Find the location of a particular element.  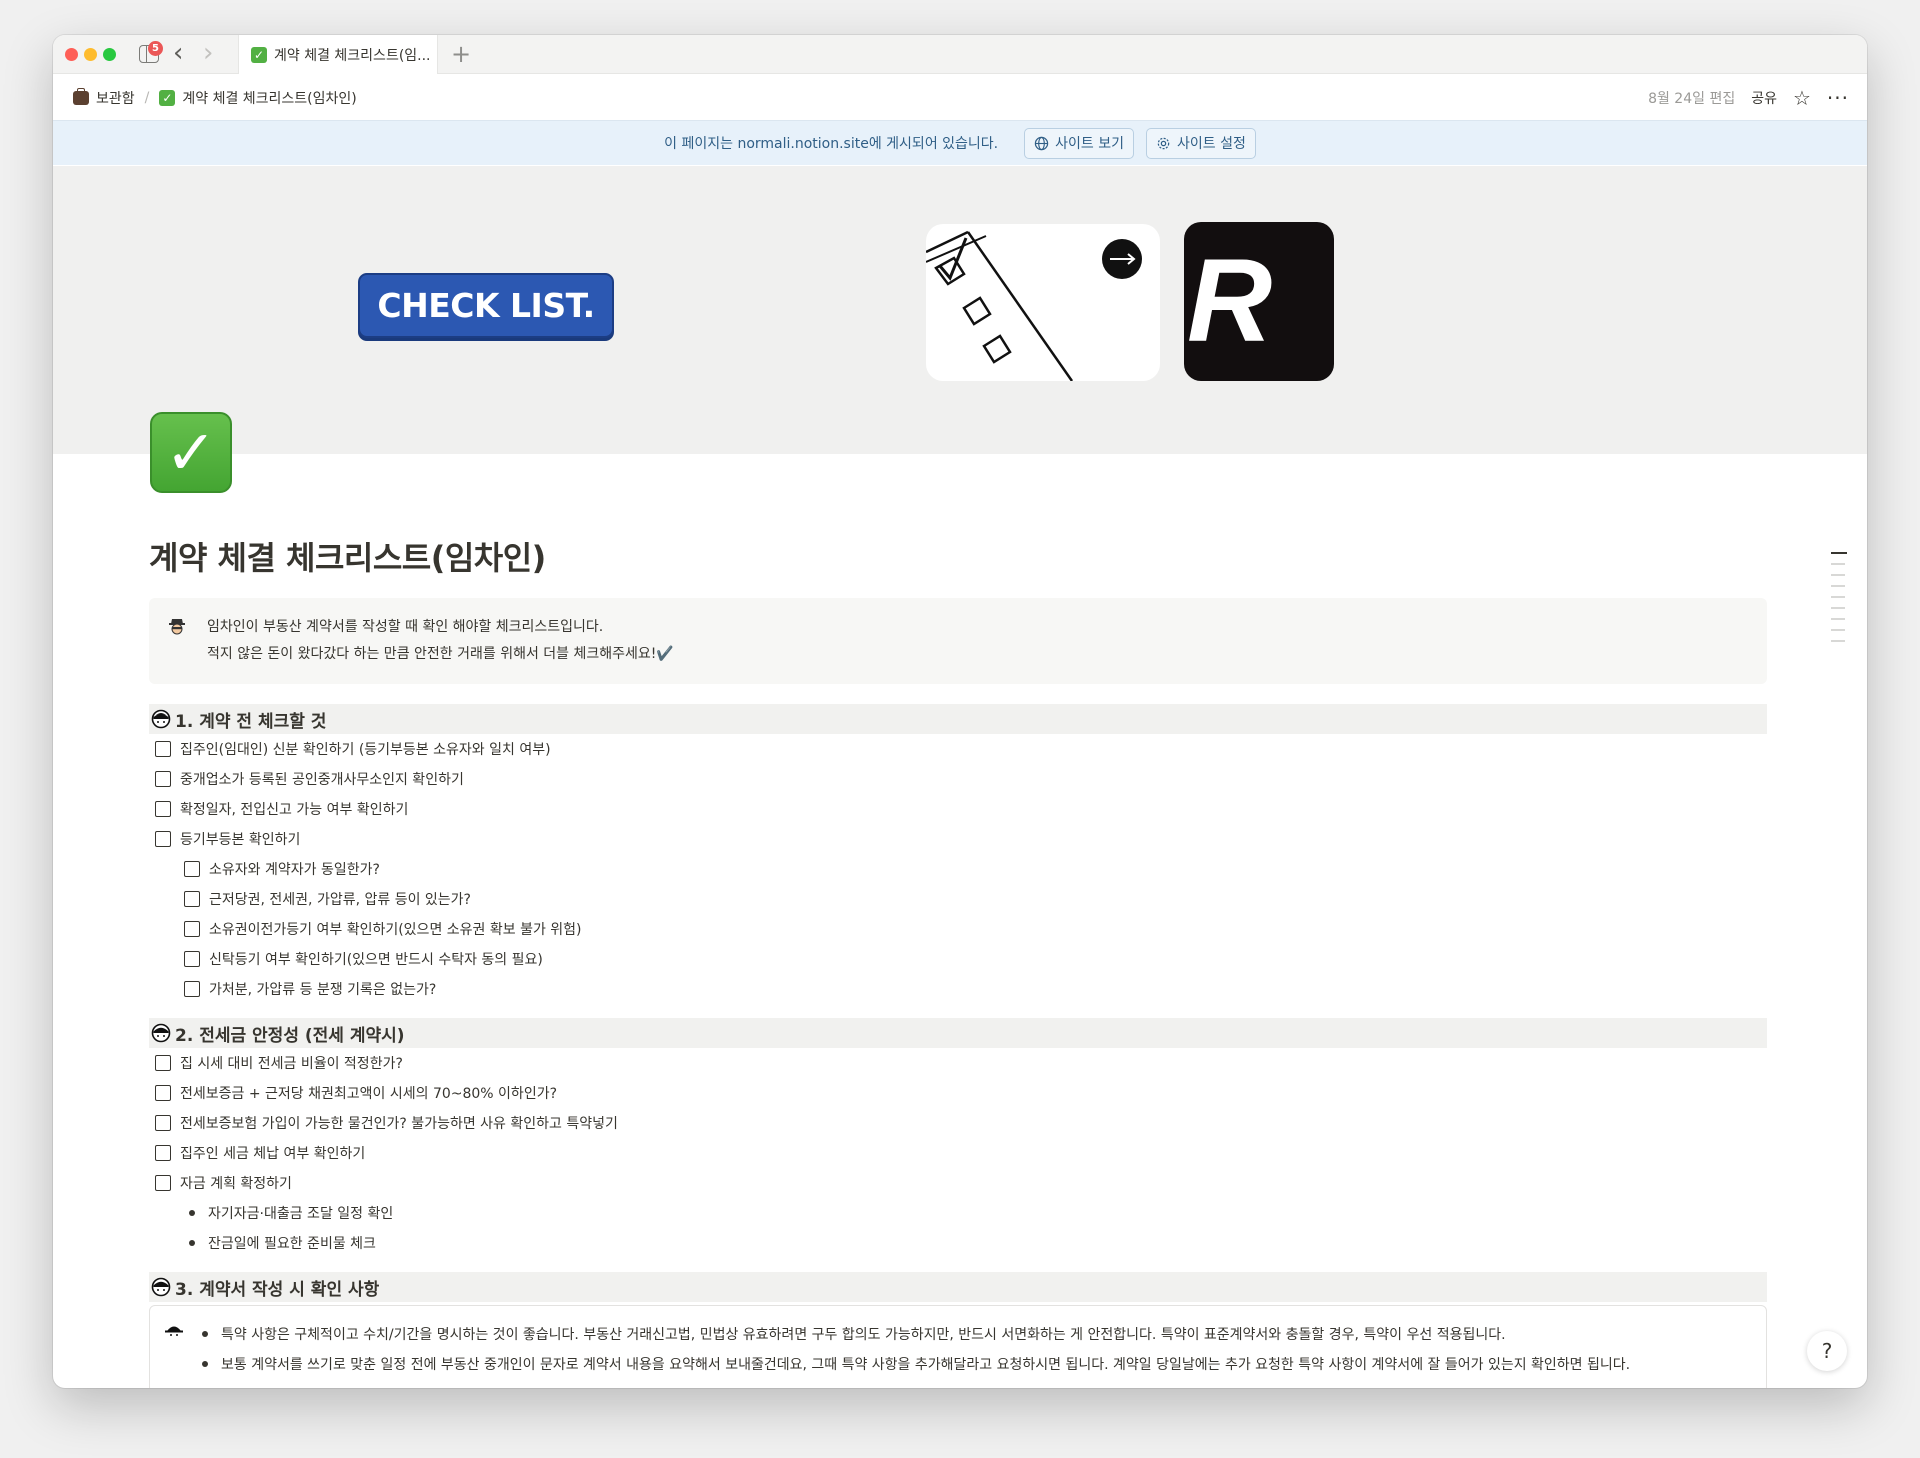

todo-label: 중개업소가 등록된 공인중개사무소인지 확인하기 is located at coordinates (322, 780).